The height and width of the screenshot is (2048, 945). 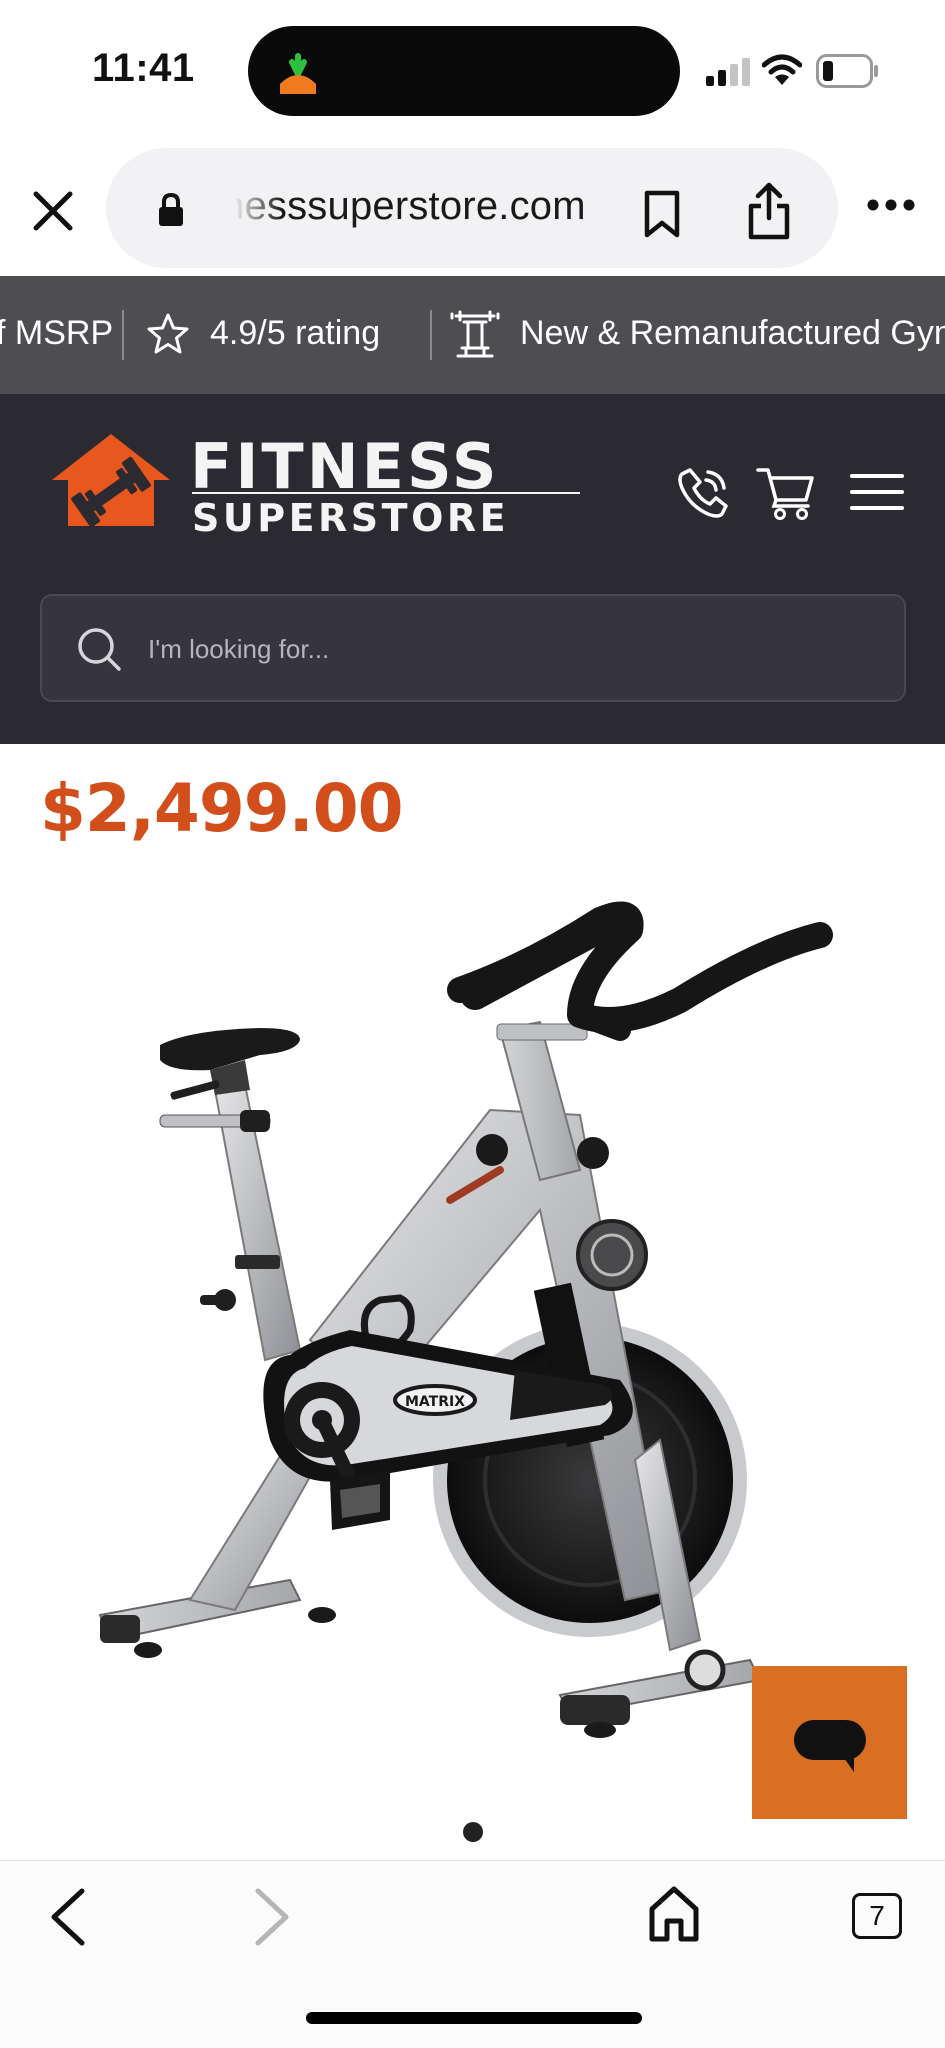 I want to click on browser-address-area: nesssuperstore.com, so click(x=472, y=208).